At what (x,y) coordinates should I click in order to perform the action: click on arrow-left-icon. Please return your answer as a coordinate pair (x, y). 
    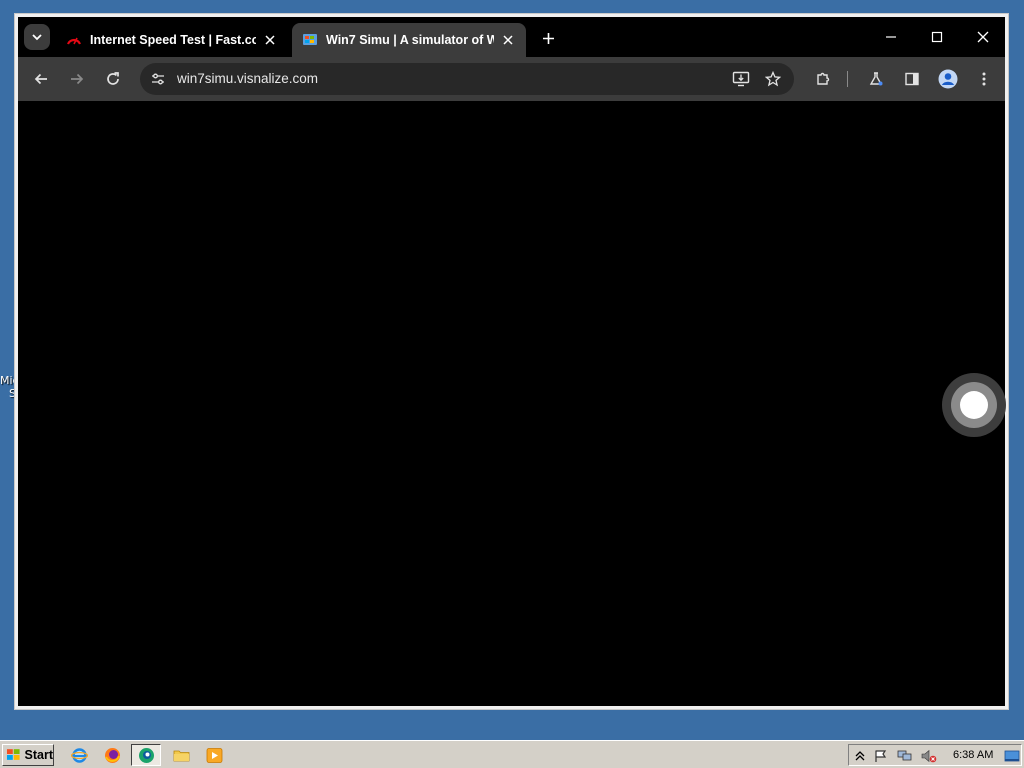
    Looking at the image, I should click on (40, 79).